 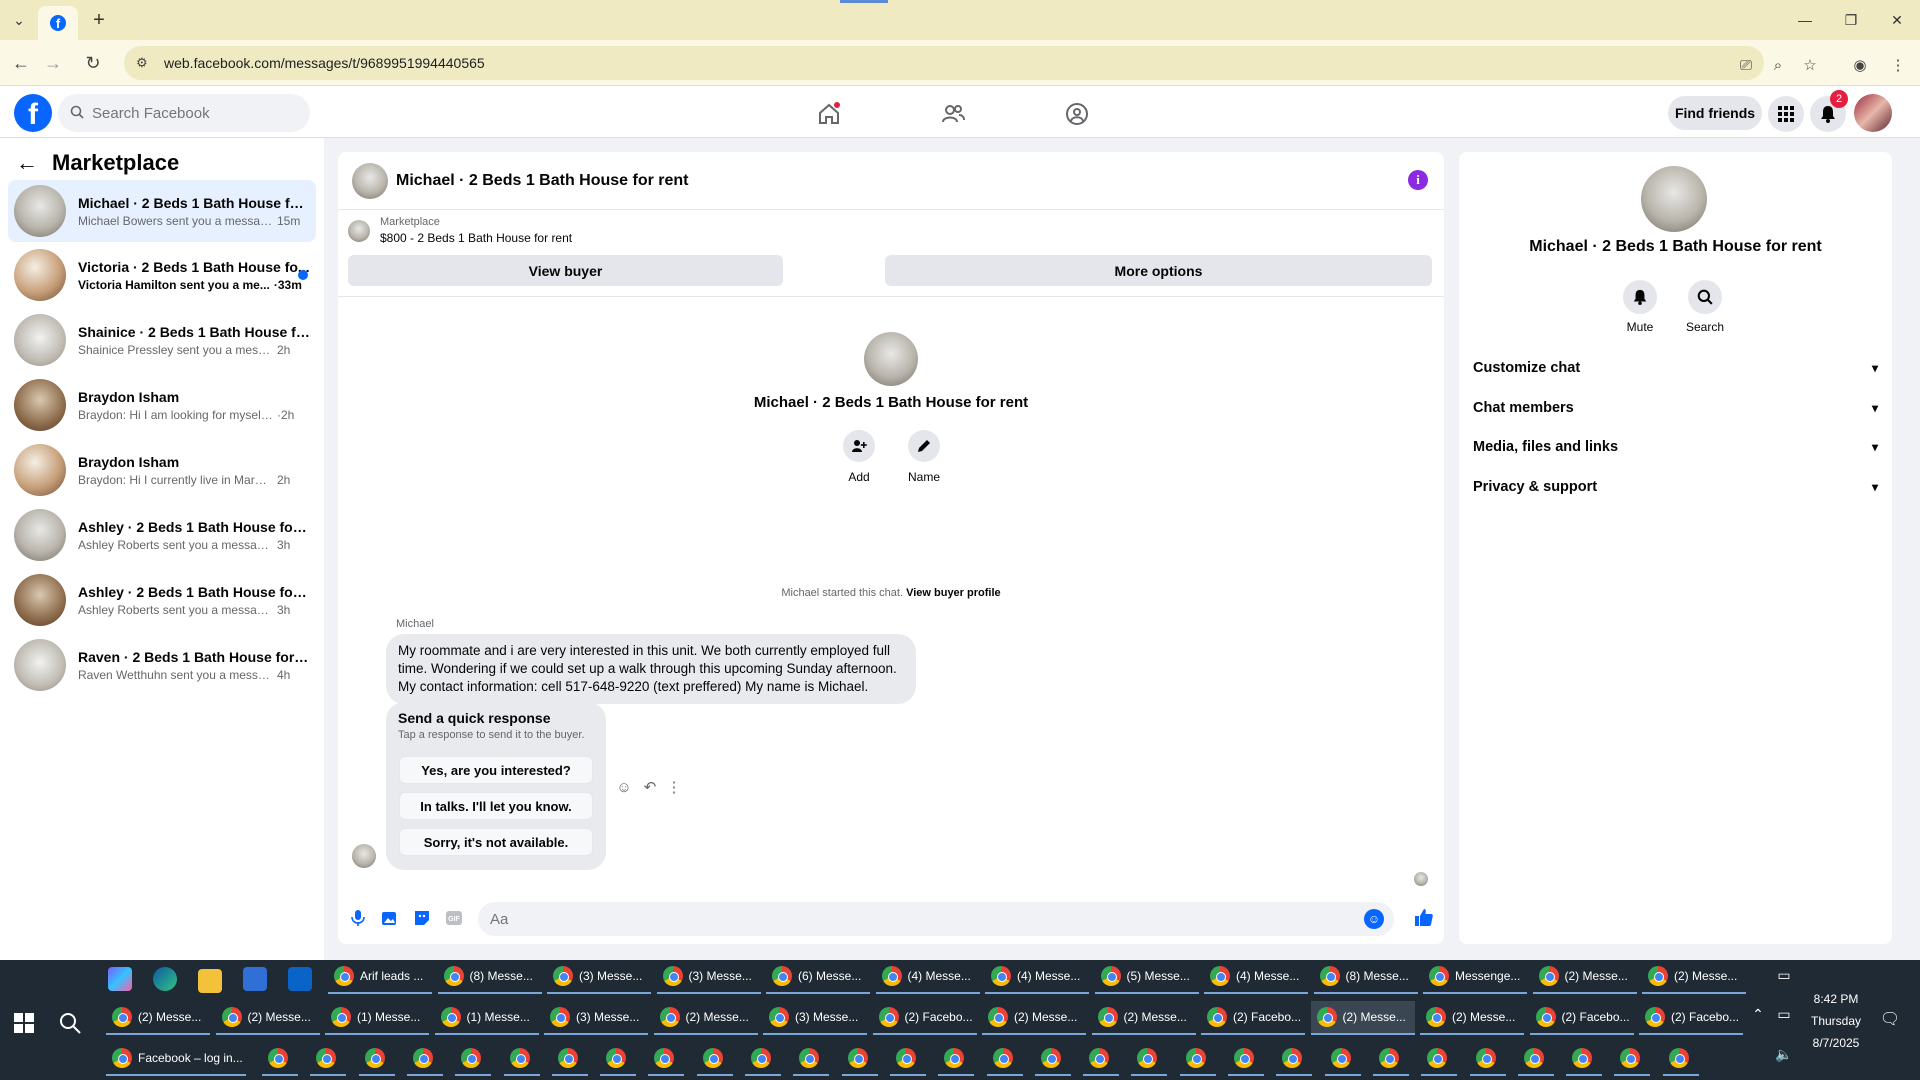 What do you see at coordinates (953, 114) in the screenshot?
I see `friends-nav-button` at bounding box center [953, 114].